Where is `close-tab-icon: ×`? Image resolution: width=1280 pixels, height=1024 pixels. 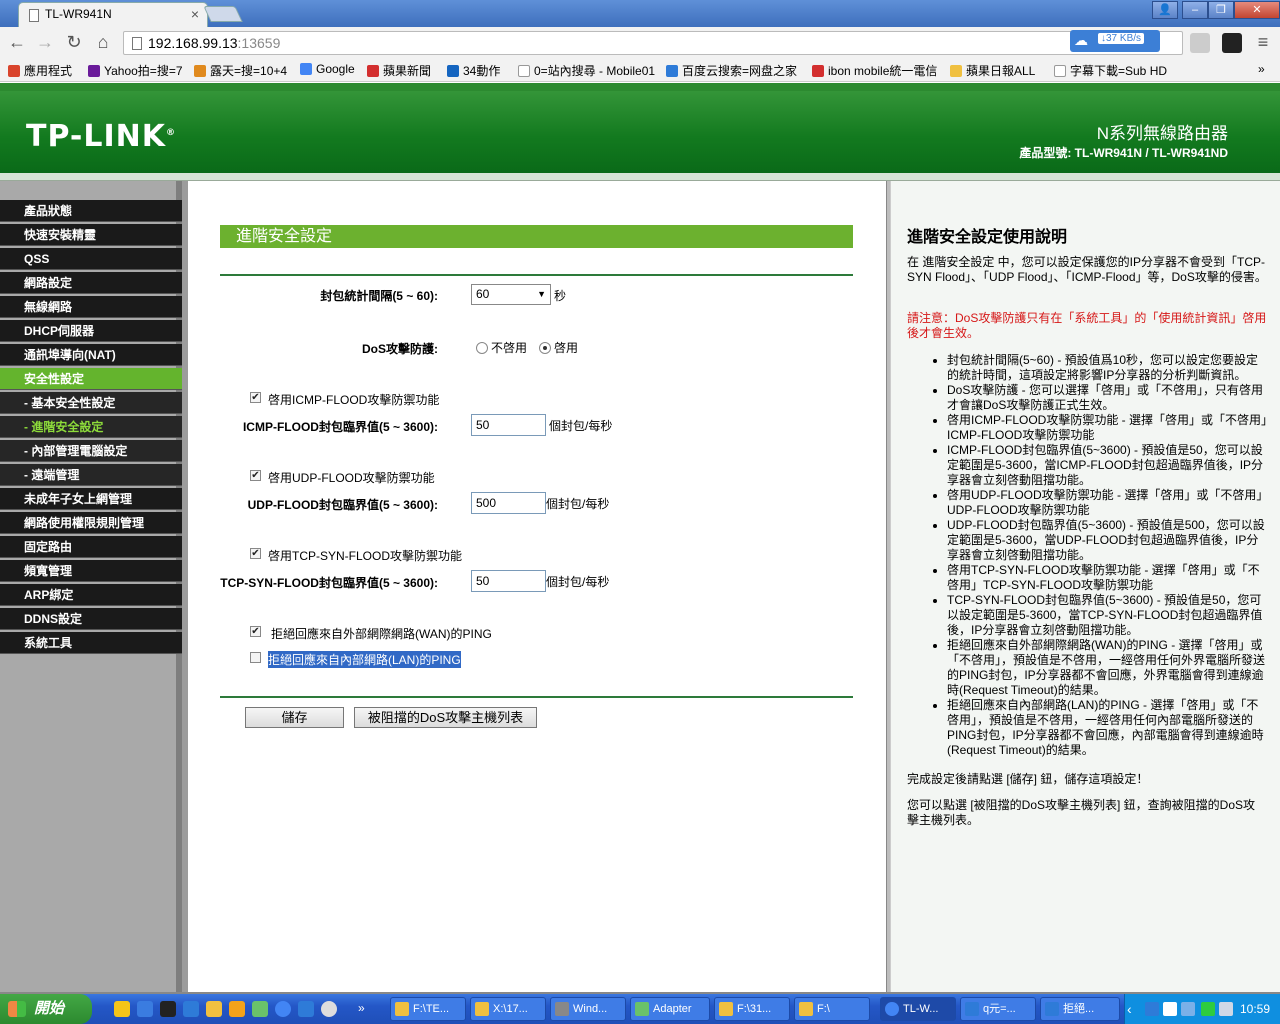 close-tab-icon: × is located at coordinates (195, 14).